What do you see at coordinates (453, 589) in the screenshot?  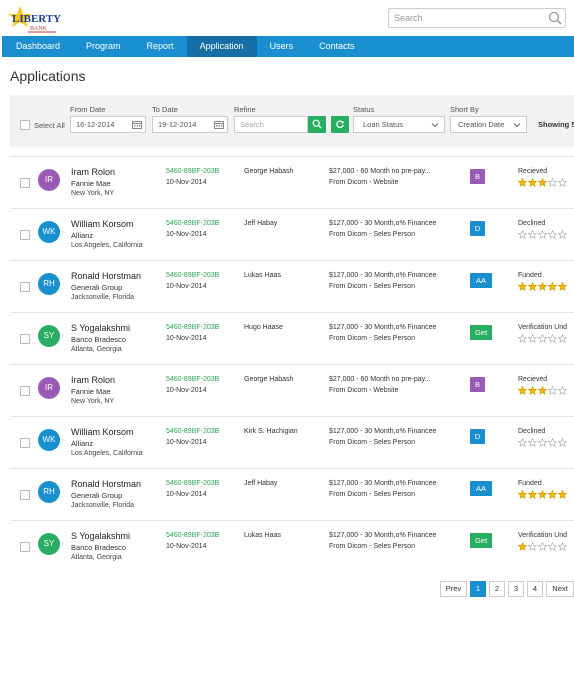 I see `prev-page-button: Prev` at bounding box center [453, 589].